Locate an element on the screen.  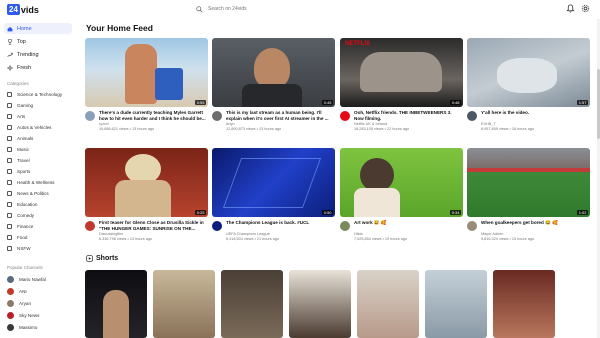
channel-name: UEFA Champions League is located at coordinates (248, 234).